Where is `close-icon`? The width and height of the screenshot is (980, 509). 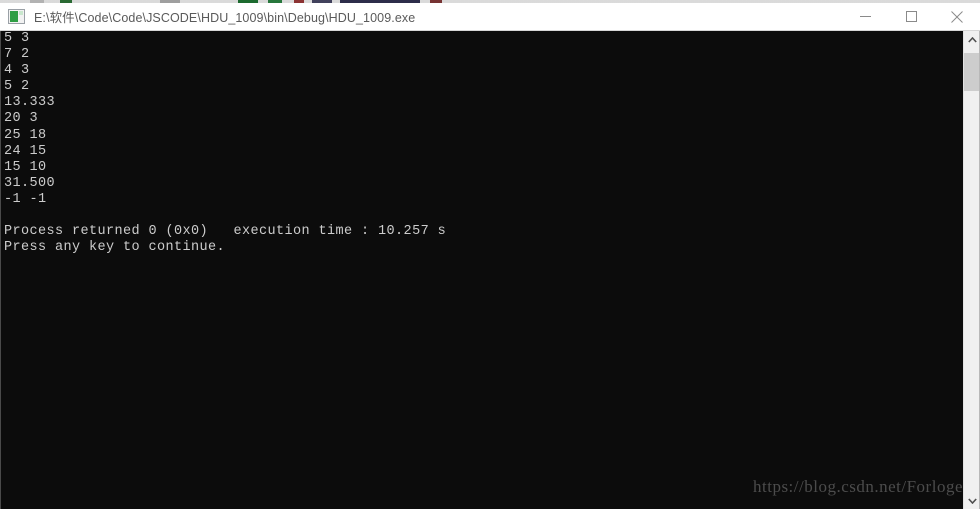
close-icon is located at coordinates (957, 16).